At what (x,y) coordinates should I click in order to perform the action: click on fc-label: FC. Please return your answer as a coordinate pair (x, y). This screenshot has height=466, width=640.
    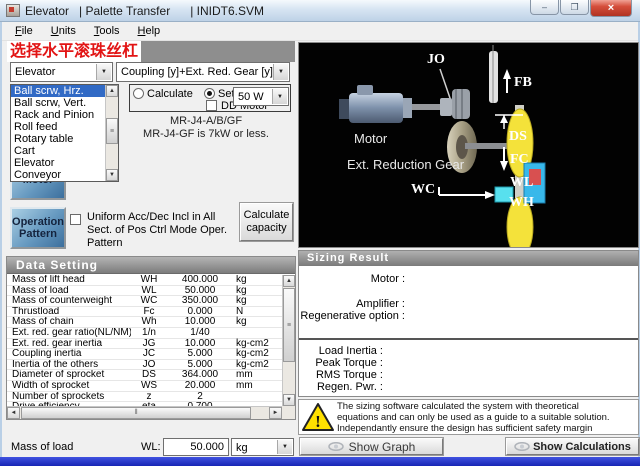
    Looking at the image, I should click on (519, 159).